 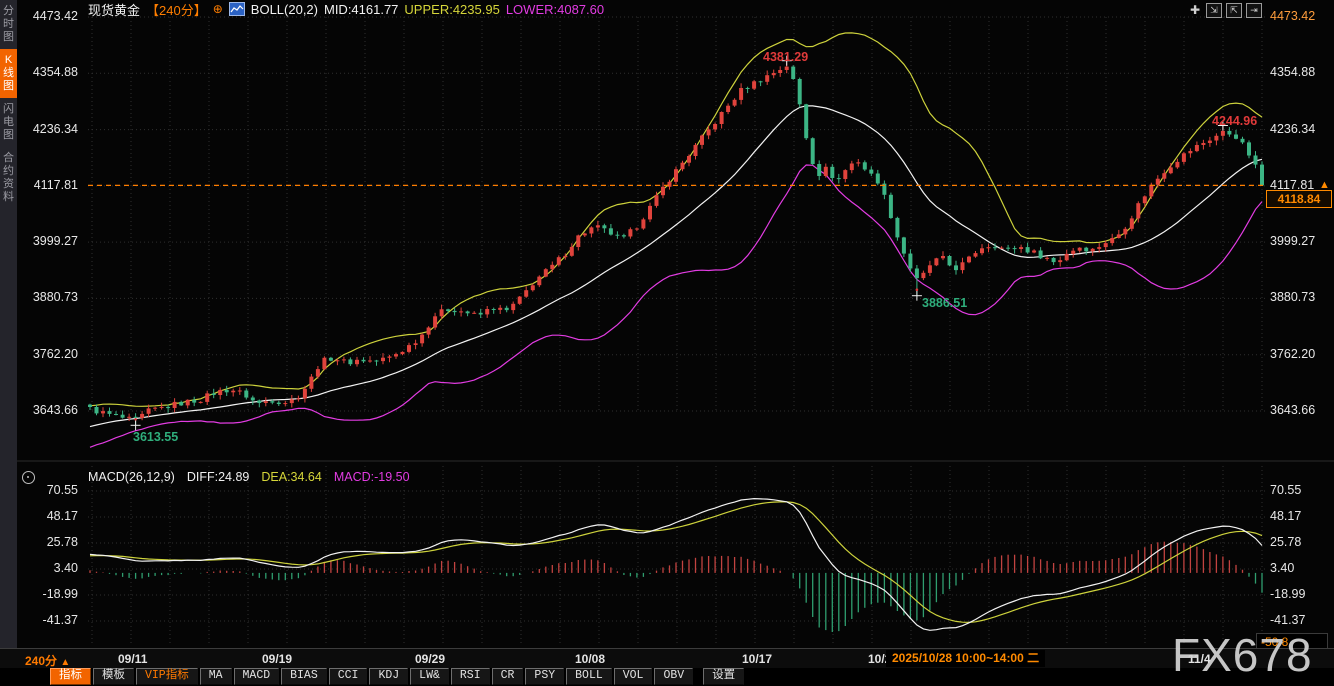 I want to click on toolbar-button-指标: 指标, so click(x=70, y=676).